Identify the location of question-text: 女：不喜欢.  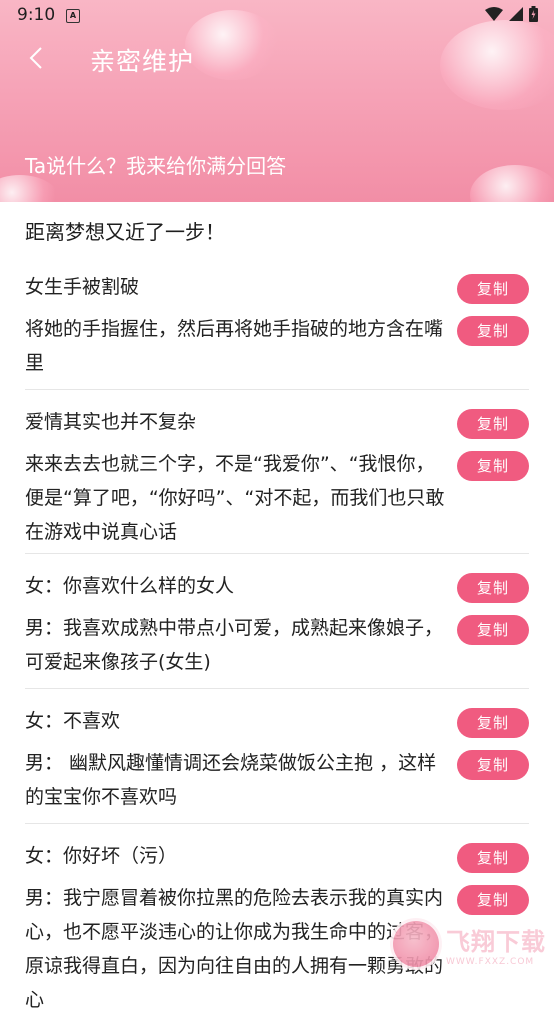
(73, 721).